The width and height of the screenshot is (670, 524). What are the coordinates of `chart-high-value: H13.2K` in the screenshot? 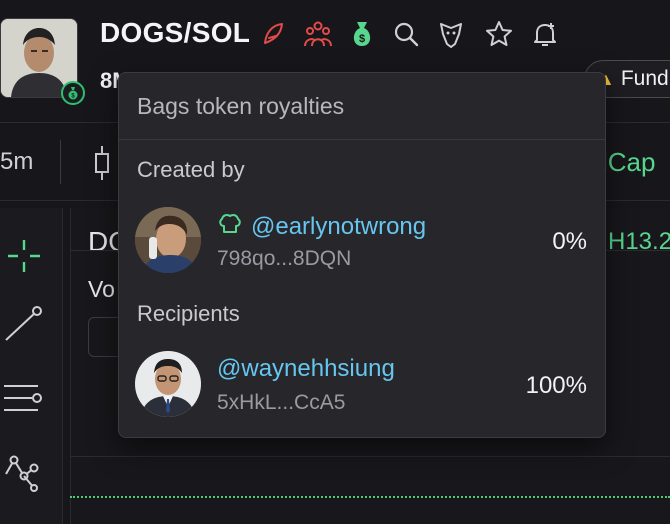 It's located at (639, 241).